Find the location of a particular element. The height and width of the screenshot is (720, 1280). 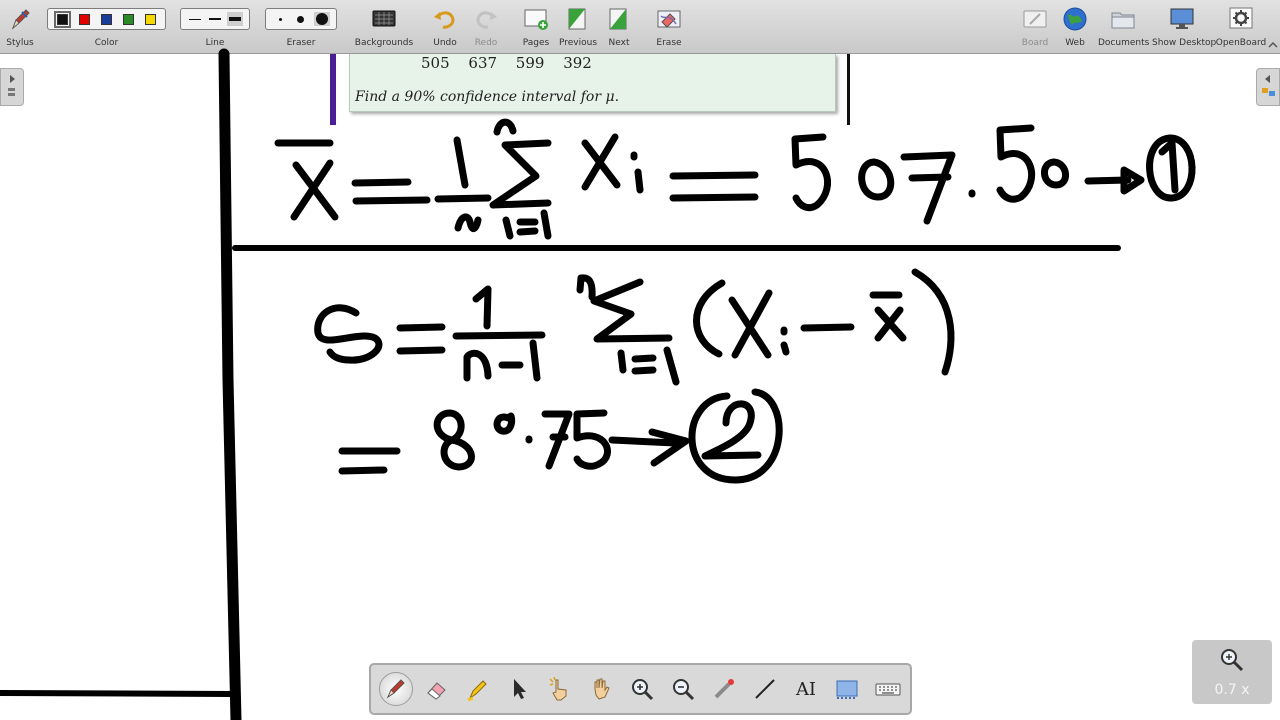

laser-pointer-icon is located at coordinates (724, 689).